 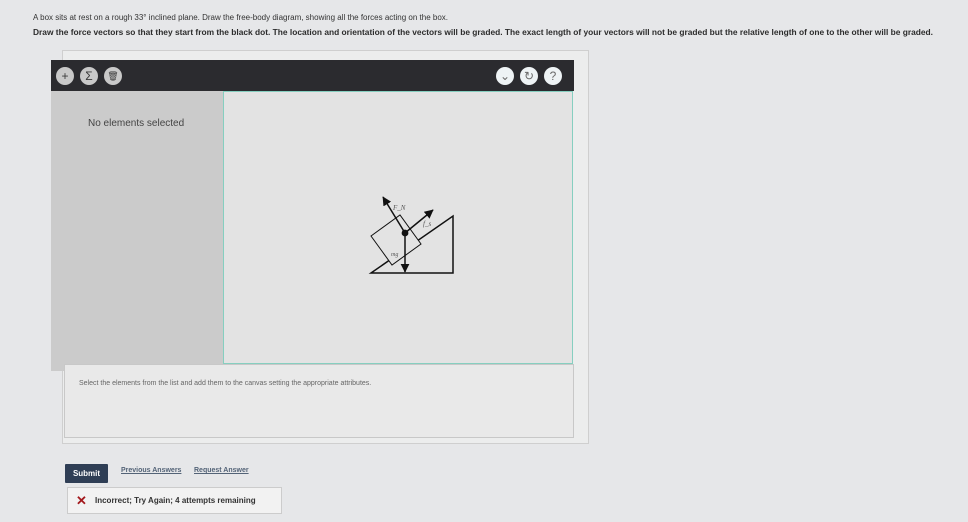 What do you see at coordinates (113, 76) in the screenshot?
I see `trash-icon: 🗑` at bounding box center [113, 76].